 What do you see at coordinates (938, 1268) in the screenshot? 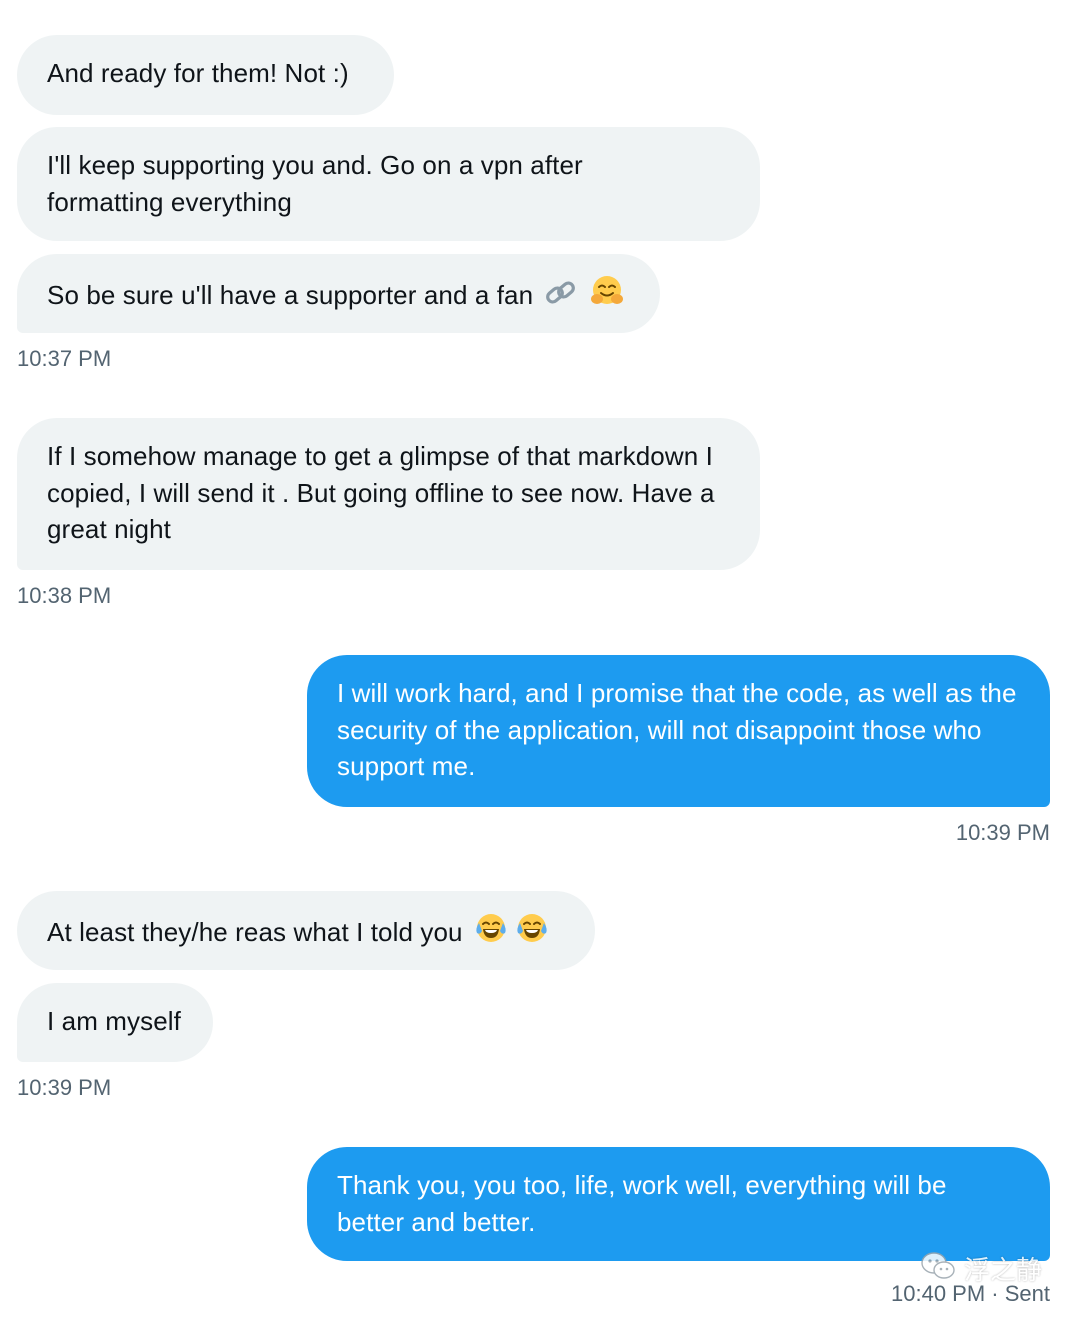
I see `wechat-icon` at bounding box center [938, 1268].